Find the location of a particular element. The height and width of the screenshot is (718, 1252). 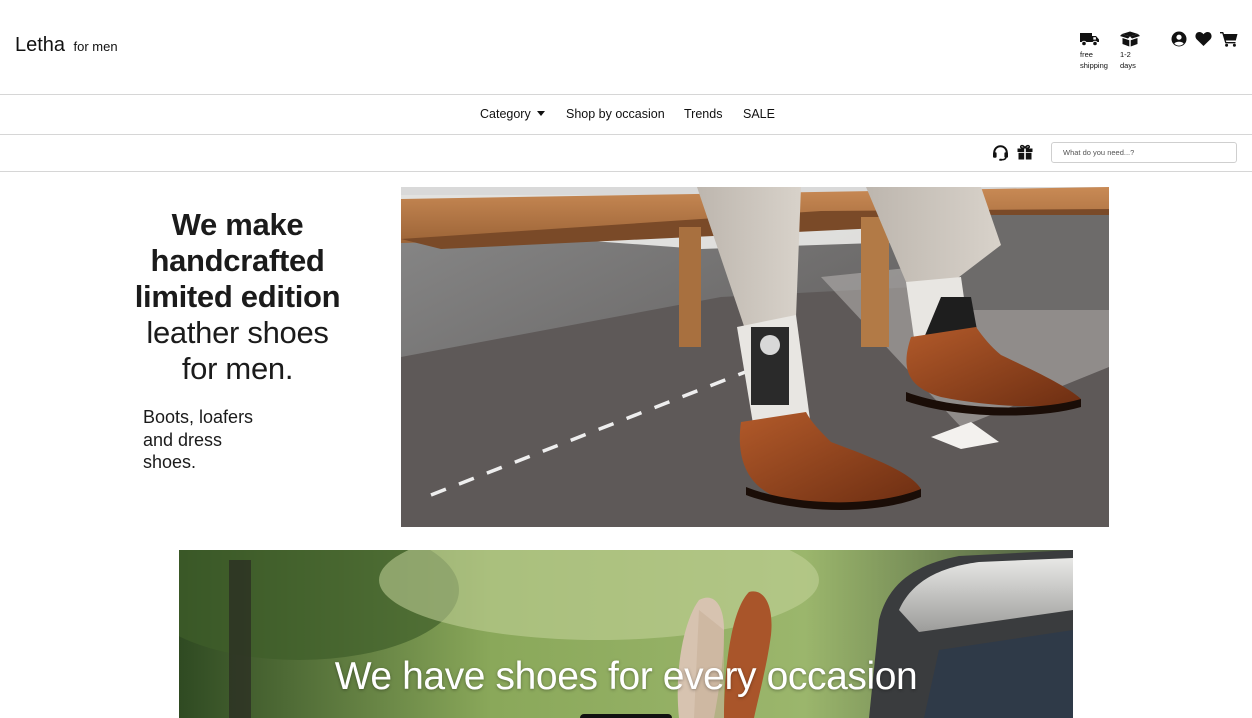

cart-icon is located at coordinates (1229, 39).